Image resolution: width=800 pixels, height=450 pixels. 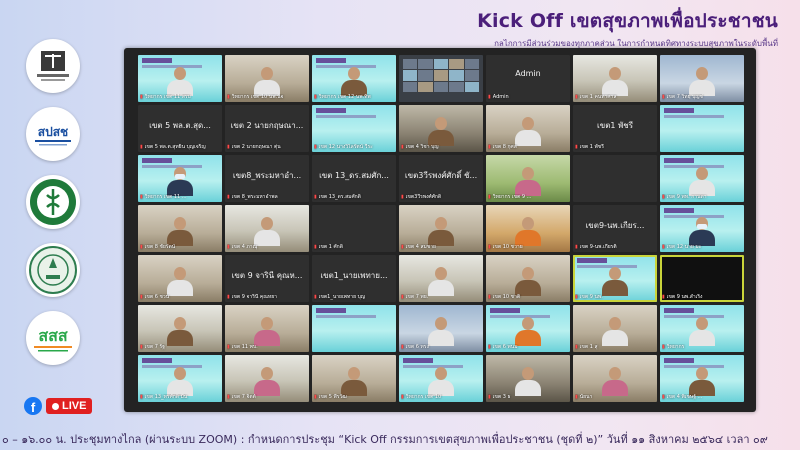 I want to click on participant-tile: ▮ เขต 9 นพ.สำเริง, so click(x=702, y=278).